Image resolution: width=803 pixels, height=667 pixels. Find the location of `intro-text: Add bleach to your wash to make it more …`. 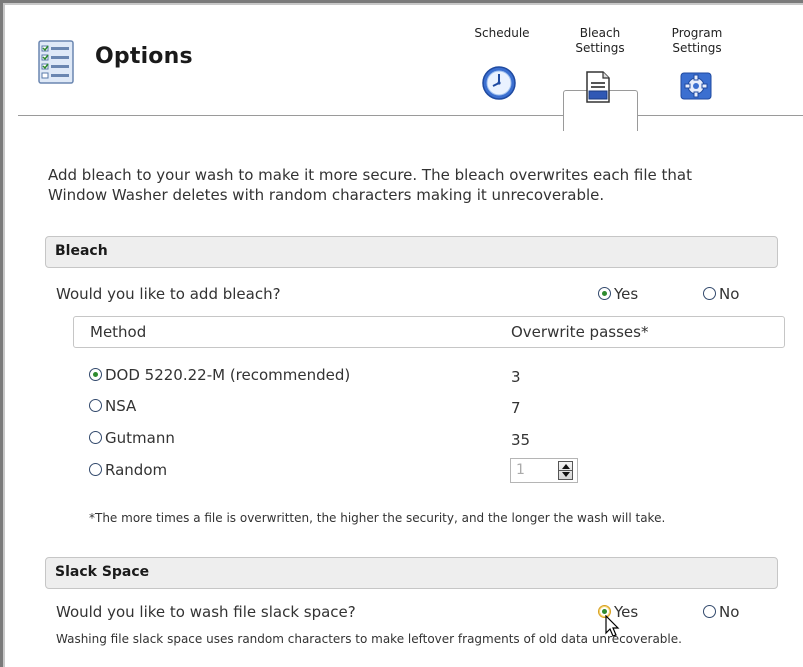

intro-text: Add bleach to your wash to make it more … is located at coordinates (408, 185).